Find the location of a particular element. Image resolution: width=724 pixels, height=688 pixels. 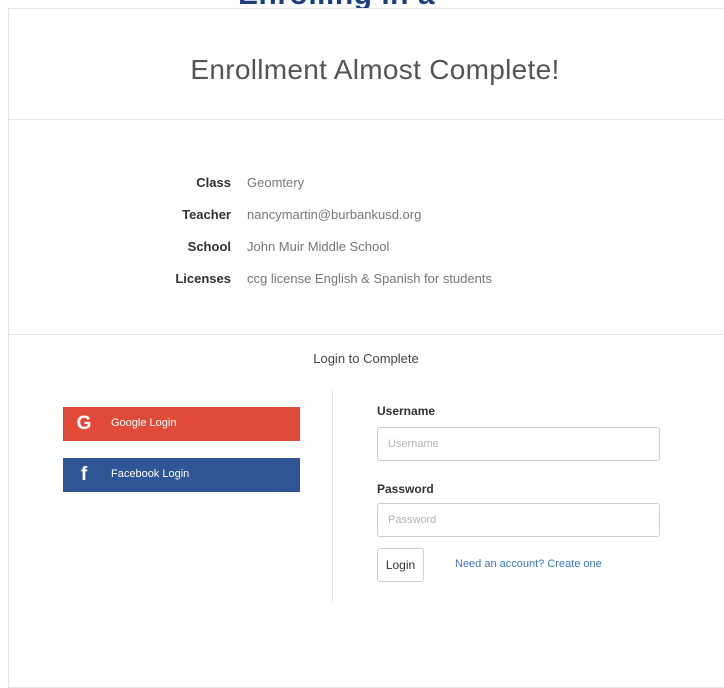

create-account-link: Need an account? Create one is located at coordinates (528, 564).